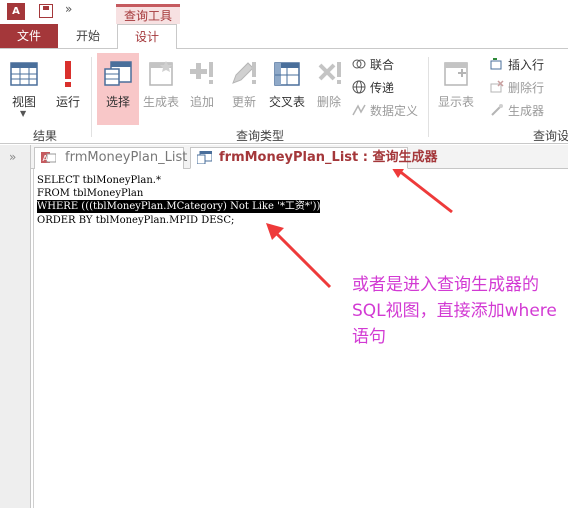 The image size is (568, 508). I want to click on annotation-arrows, so click(359, 225).